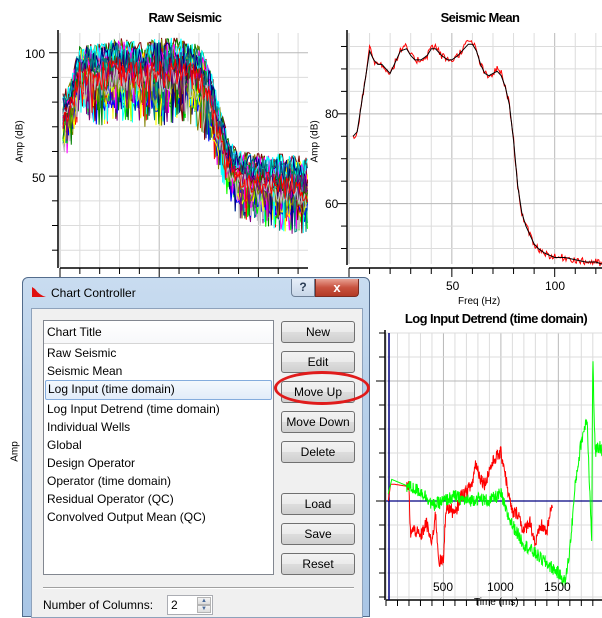 Image resolution: width=602 pixels, height=618 pixels. I want to click on detrend-xtick-500: 500, so click(443, 587).